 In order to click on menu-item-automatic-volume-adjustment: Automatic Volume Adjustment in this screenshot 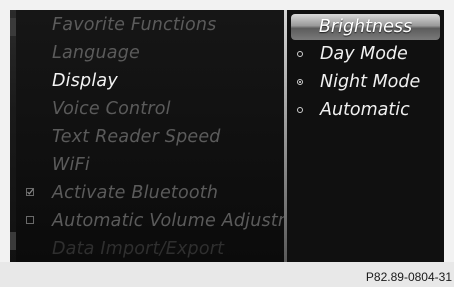, I will do `click(150, 221)`.